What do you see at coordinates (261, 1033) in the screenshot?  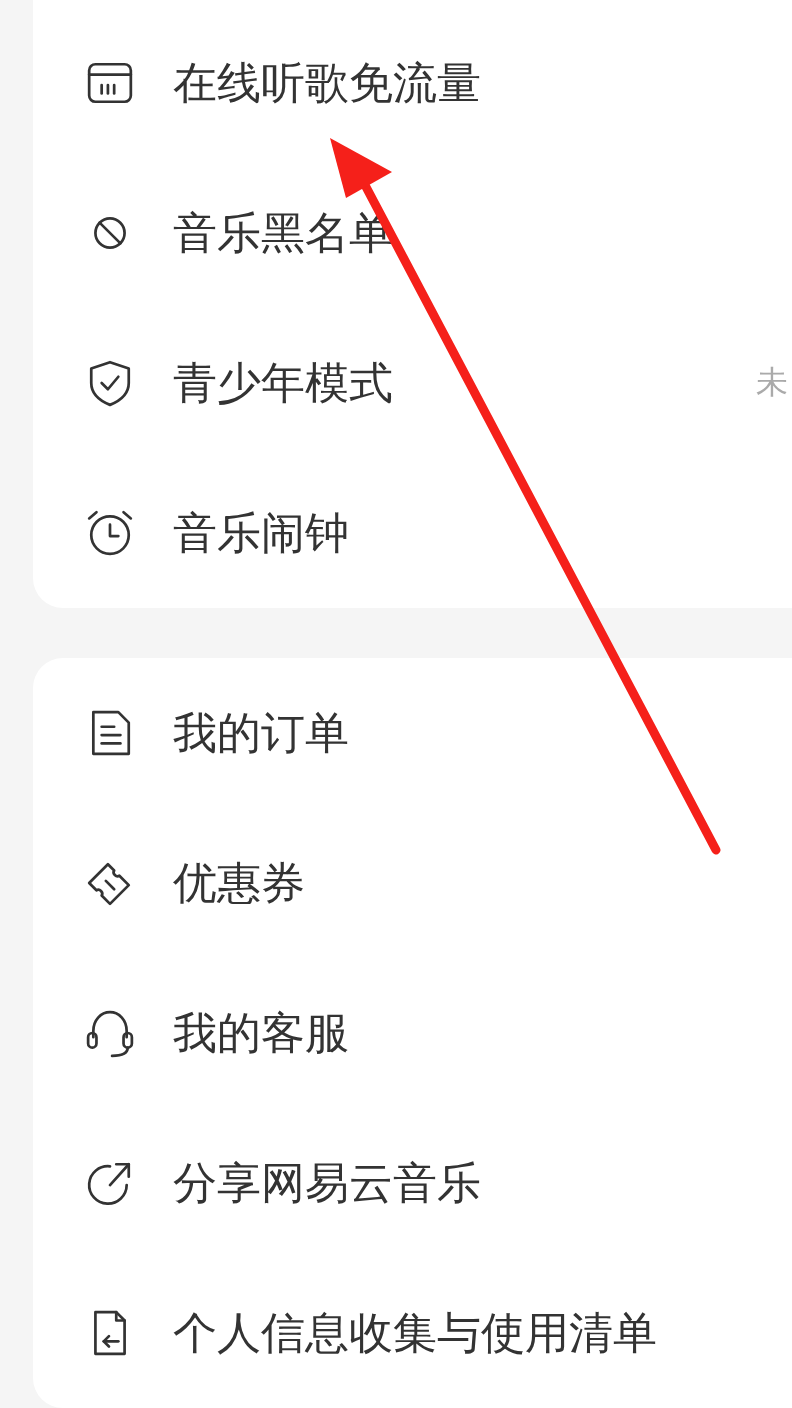 I see `menu-item: 我的客服` at bounding box center [261, 1033].